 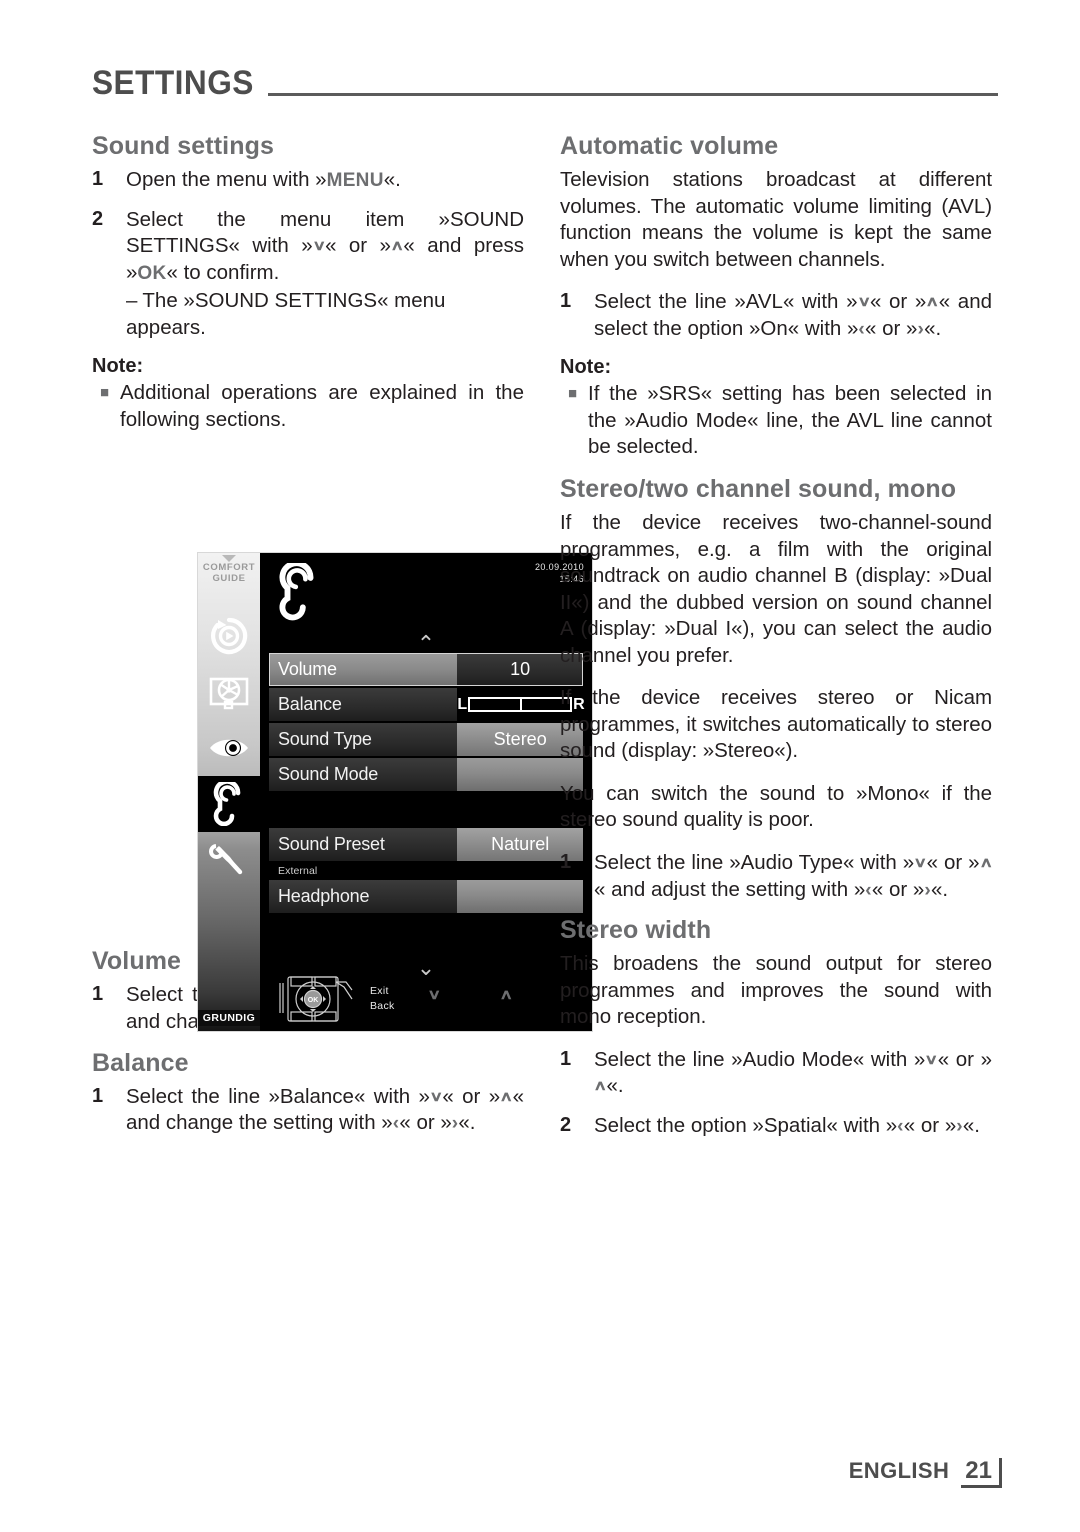 What do you see at coordinates (426, 844) in the screenshot?
I see `osd-row-sound-preset: Sound Preset Naturel` at bounding box center [426, 844].